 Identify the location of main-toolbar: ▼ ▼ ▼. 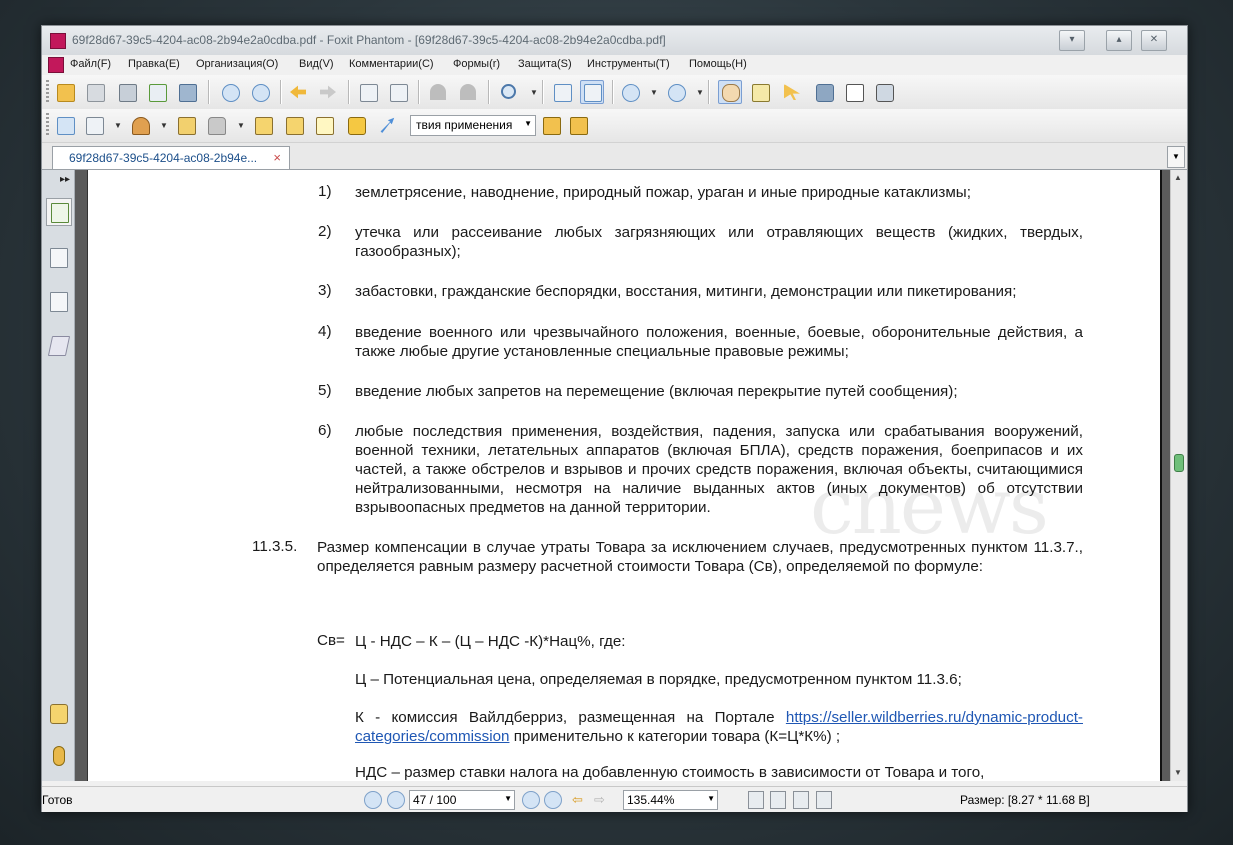
(614, 92).